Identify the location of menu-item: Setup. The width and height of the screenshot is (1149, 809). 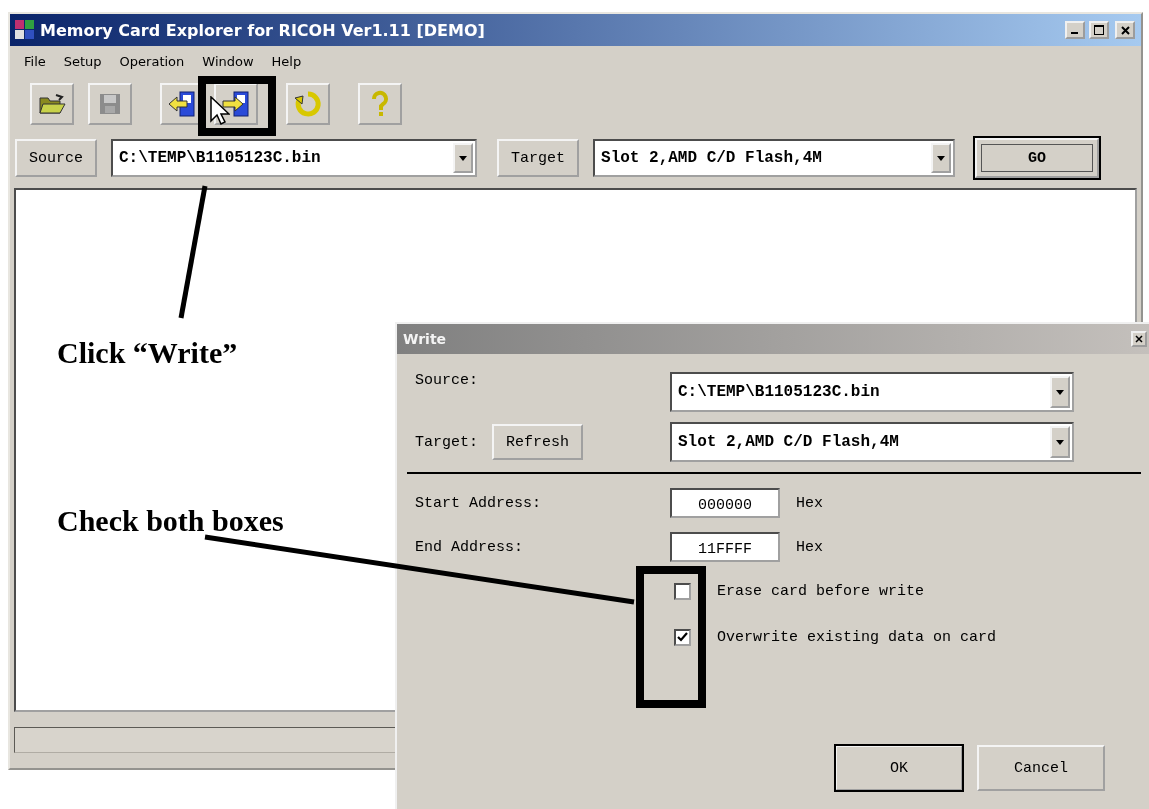
(82, 61).